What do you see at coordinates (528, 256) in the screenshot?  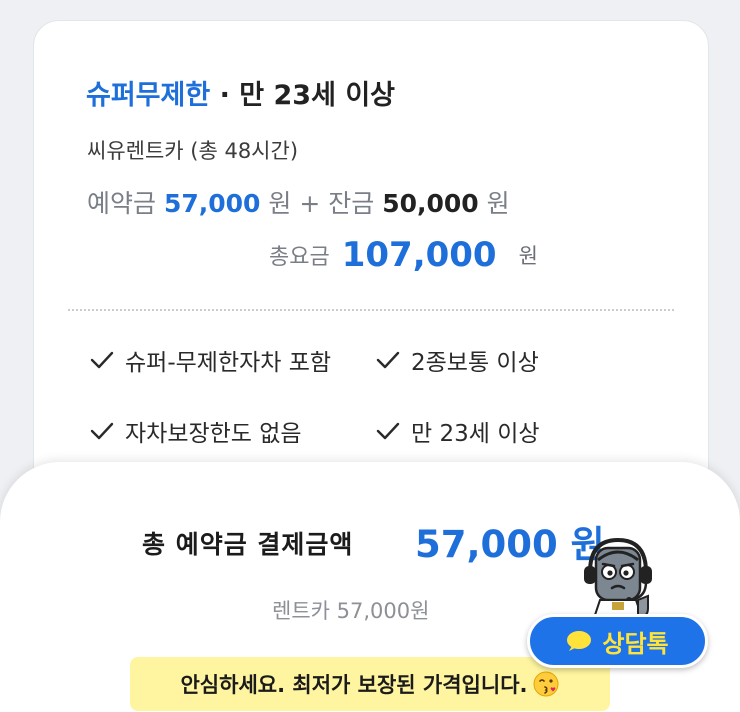 I see `total-unit: 원` at bounding box center [528, 256].